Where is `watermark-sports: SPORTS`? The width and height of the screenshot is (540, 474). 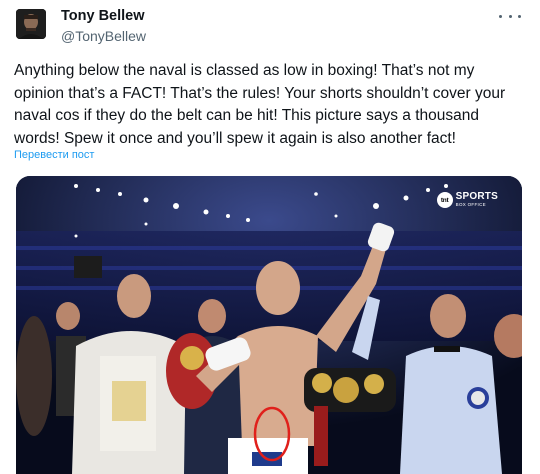 watermark-sports: SPORTS is located at coordinates (476, 197).